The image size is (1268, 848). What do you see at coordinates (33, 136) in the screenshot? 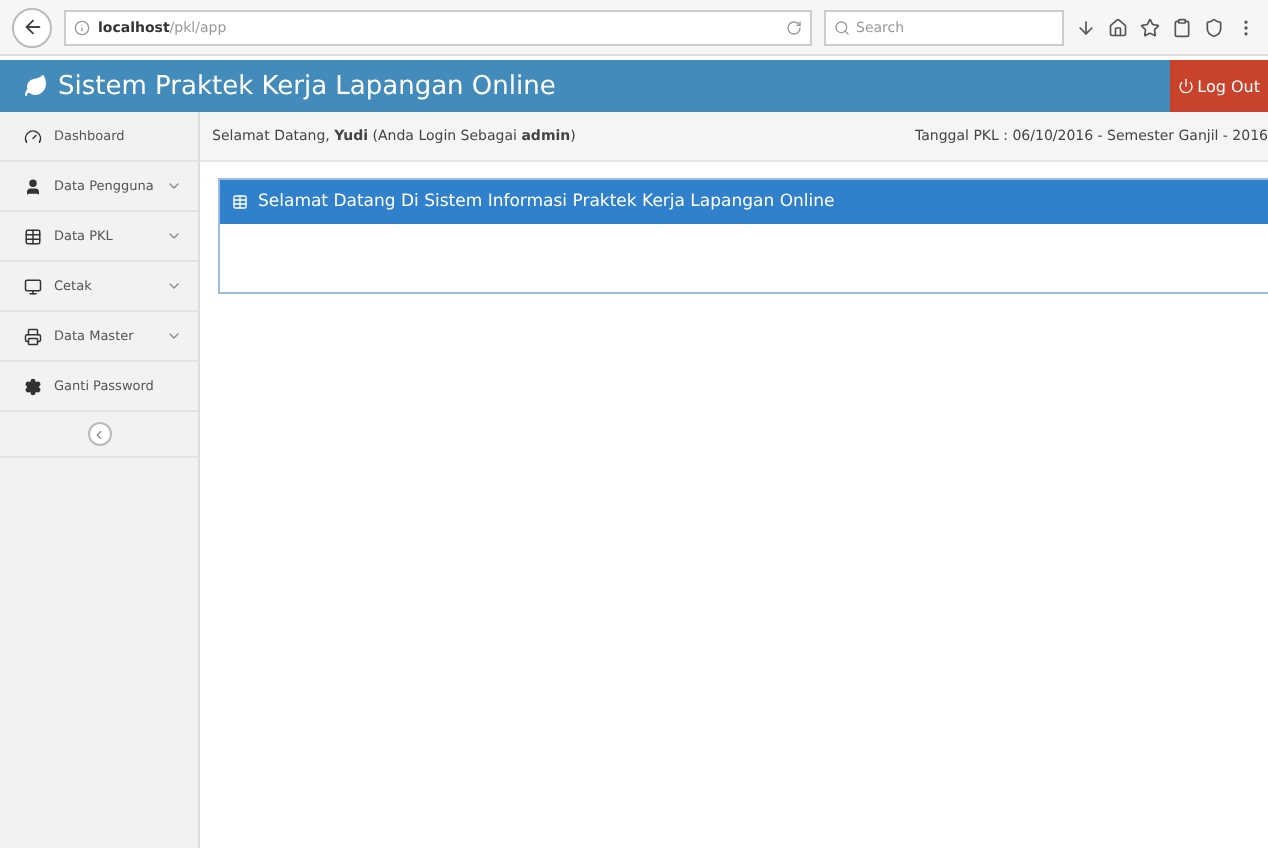
I see `gauge-icon` at bounding box center [33, 136].